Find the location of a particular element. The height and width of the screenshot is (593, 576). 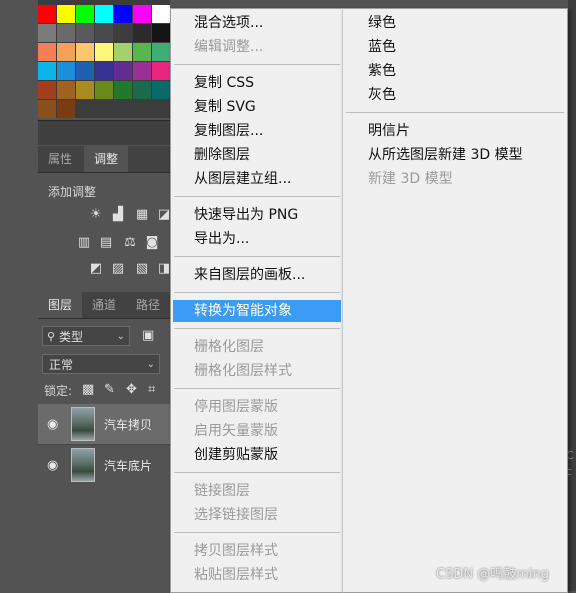

menu-item-delete-layer: 删除图层 is located at coordinates (257, 155).